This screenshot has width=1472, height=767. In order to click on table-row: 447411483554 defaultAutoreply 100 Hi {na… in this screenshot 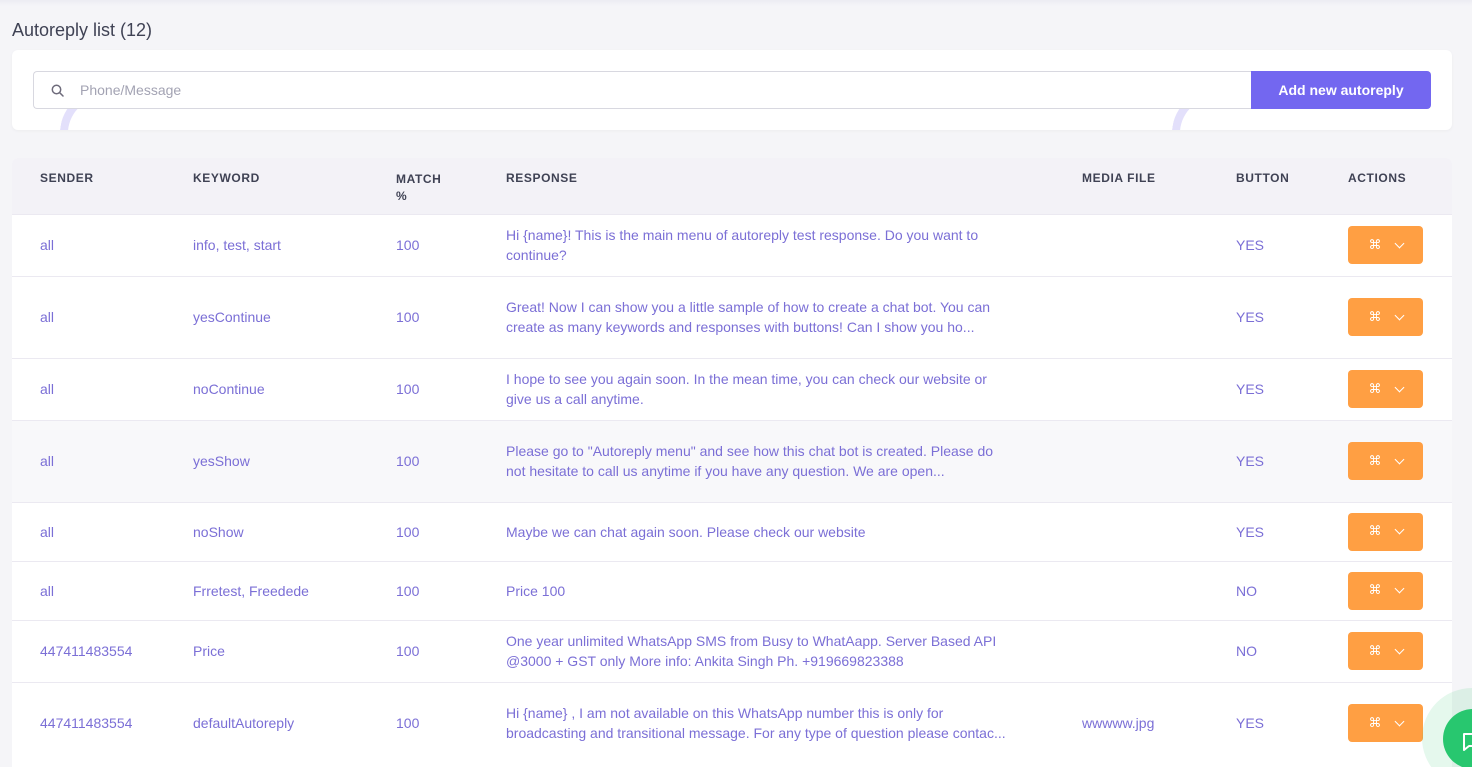, I will do `click(732, 722)`.